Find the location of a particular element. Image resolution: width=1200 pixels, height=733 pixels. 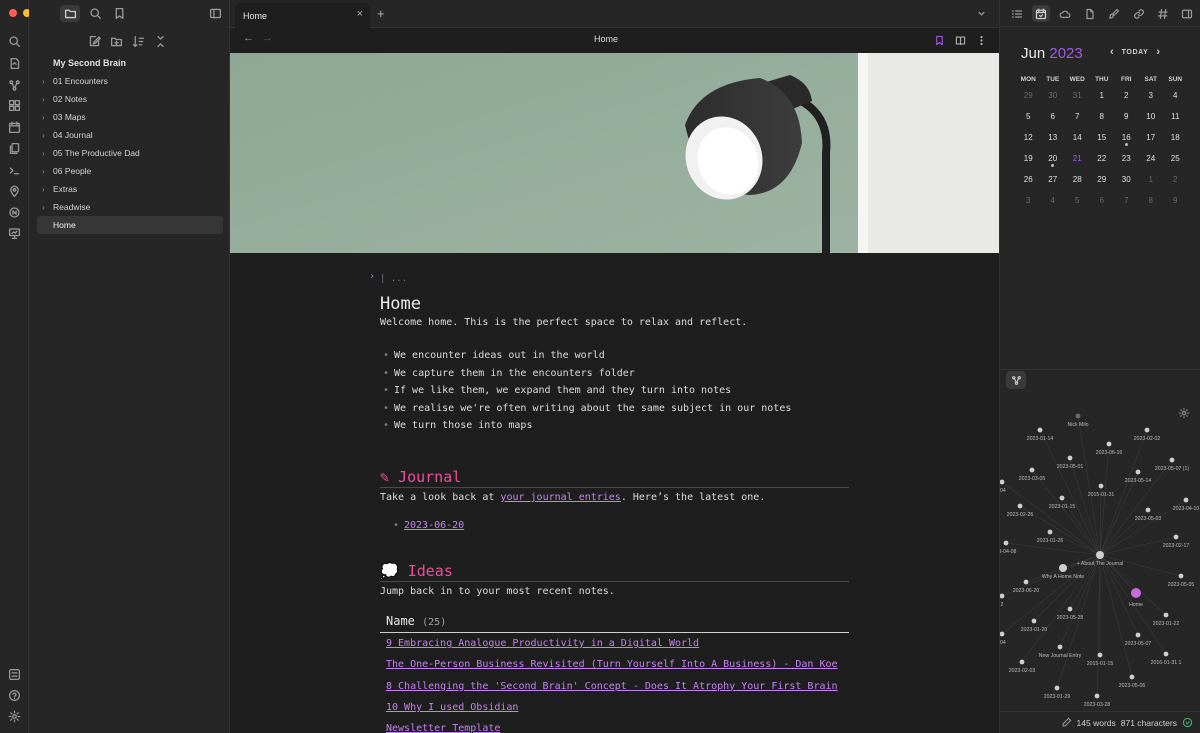

calendar-day: 18 is located at coordinates (1175, 137).